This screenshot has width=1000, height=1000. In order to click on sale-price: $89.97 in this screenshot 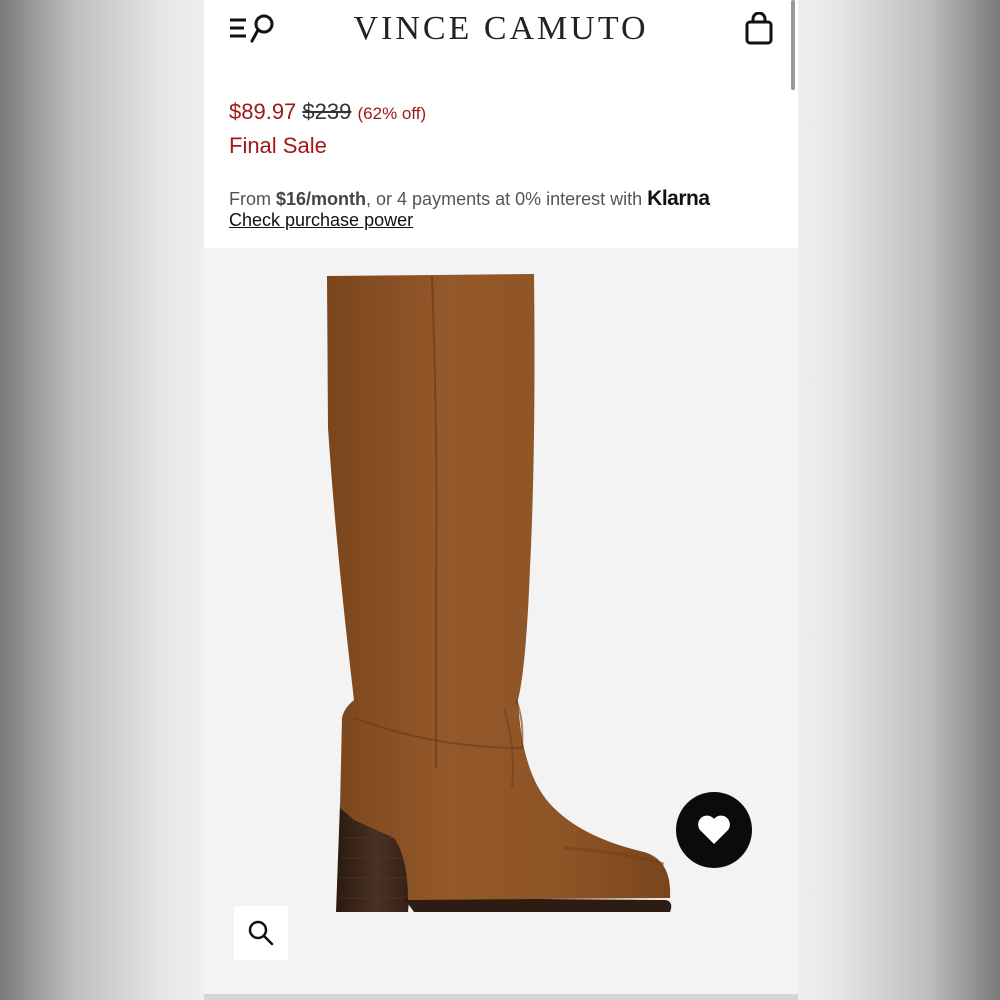, I will do `click(263, 111)`.